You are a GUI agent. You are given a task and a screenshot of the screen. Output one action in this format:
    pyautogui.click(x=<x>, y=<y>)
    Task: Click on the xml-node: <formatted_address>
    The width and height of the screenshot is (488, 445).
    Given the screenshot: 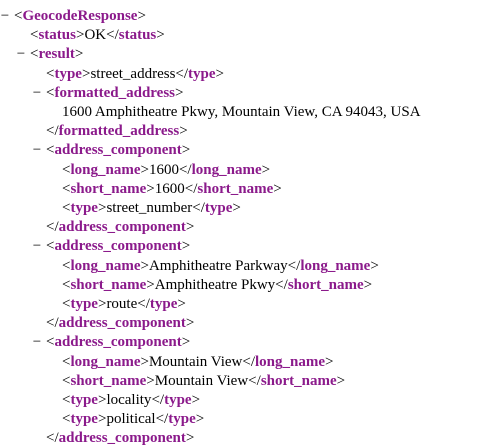 What is the action you would take?
    pyautogui.click(x=114, y=93)
    